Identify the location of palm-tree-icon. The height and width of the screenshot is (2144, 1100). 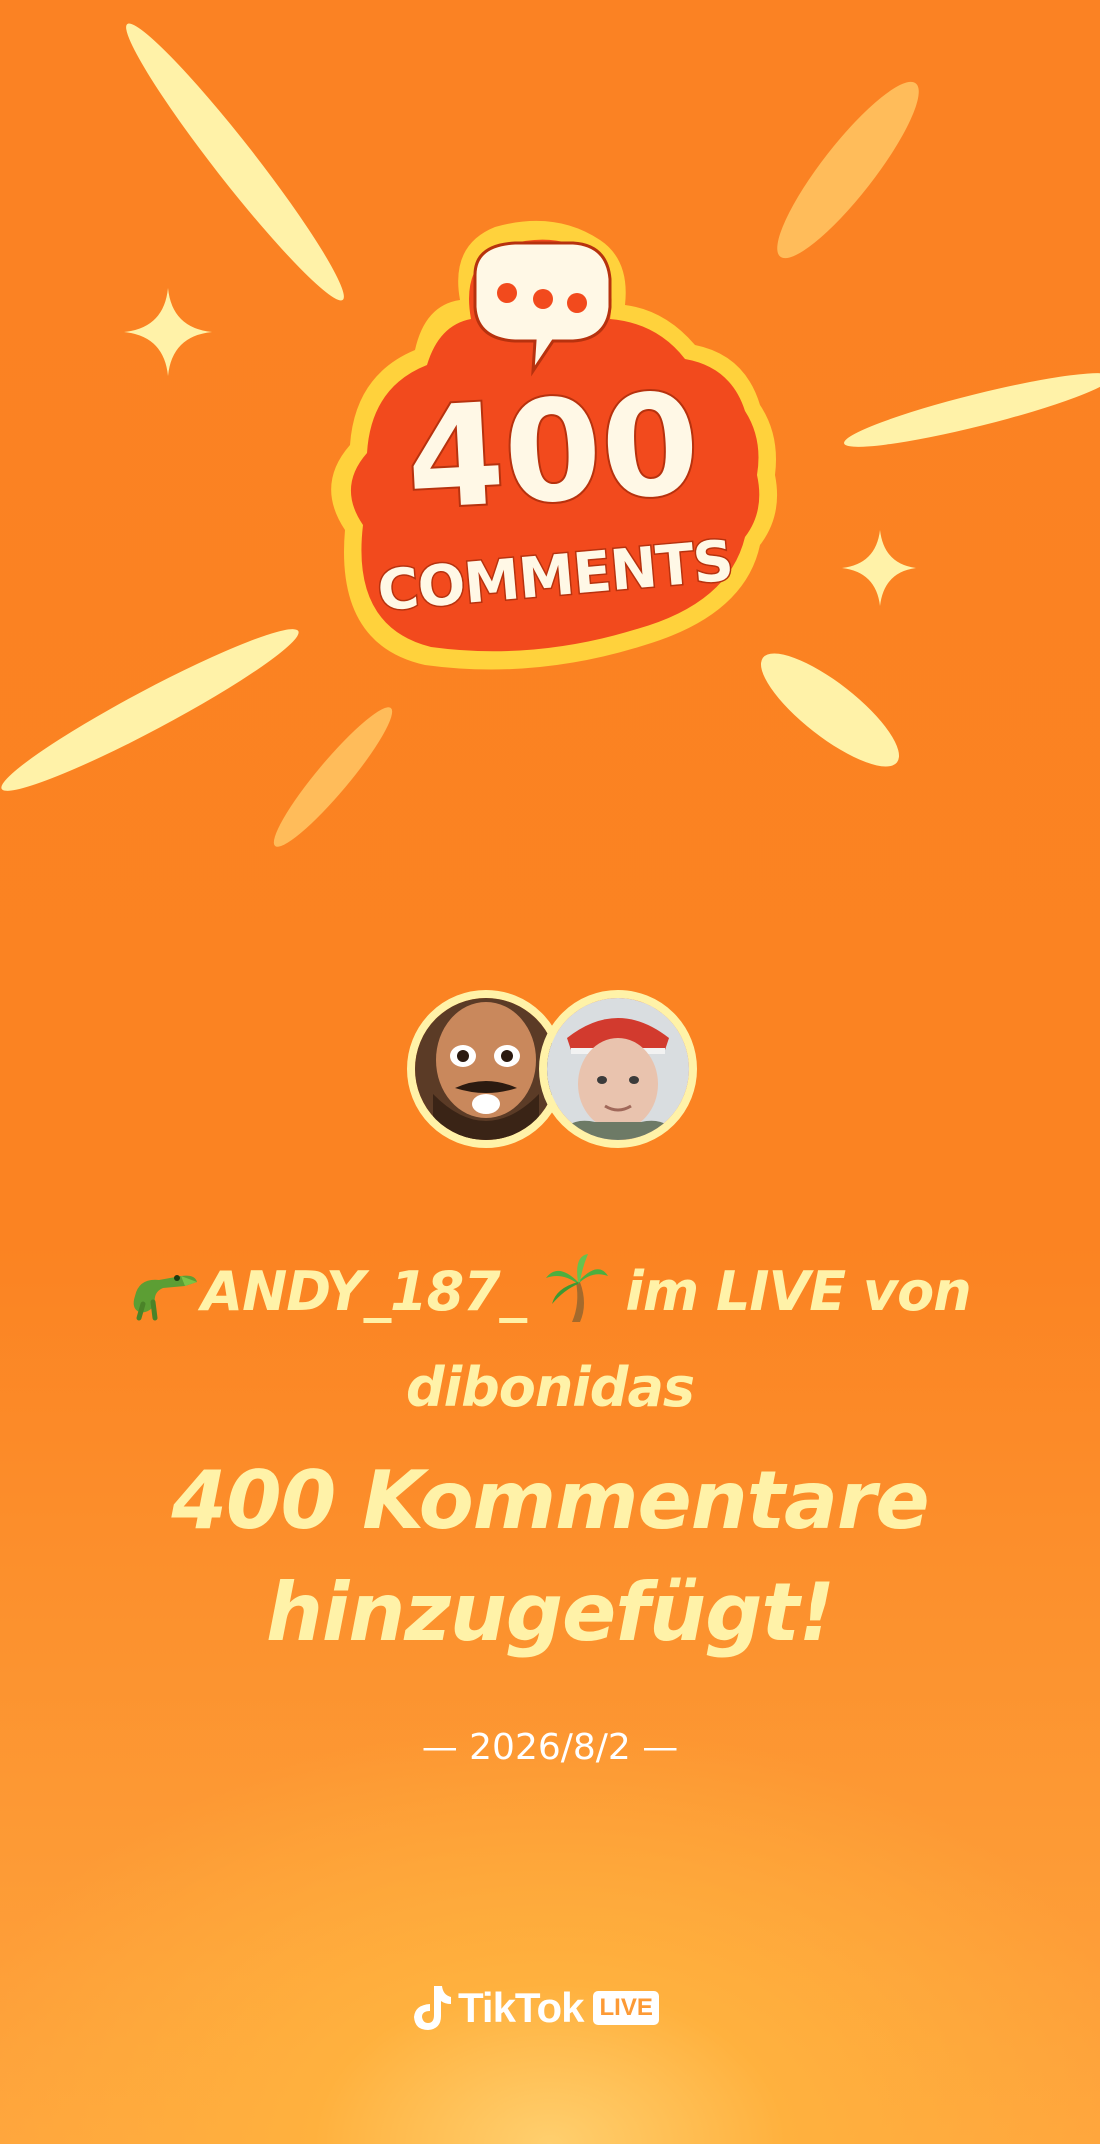
(576, 1299).